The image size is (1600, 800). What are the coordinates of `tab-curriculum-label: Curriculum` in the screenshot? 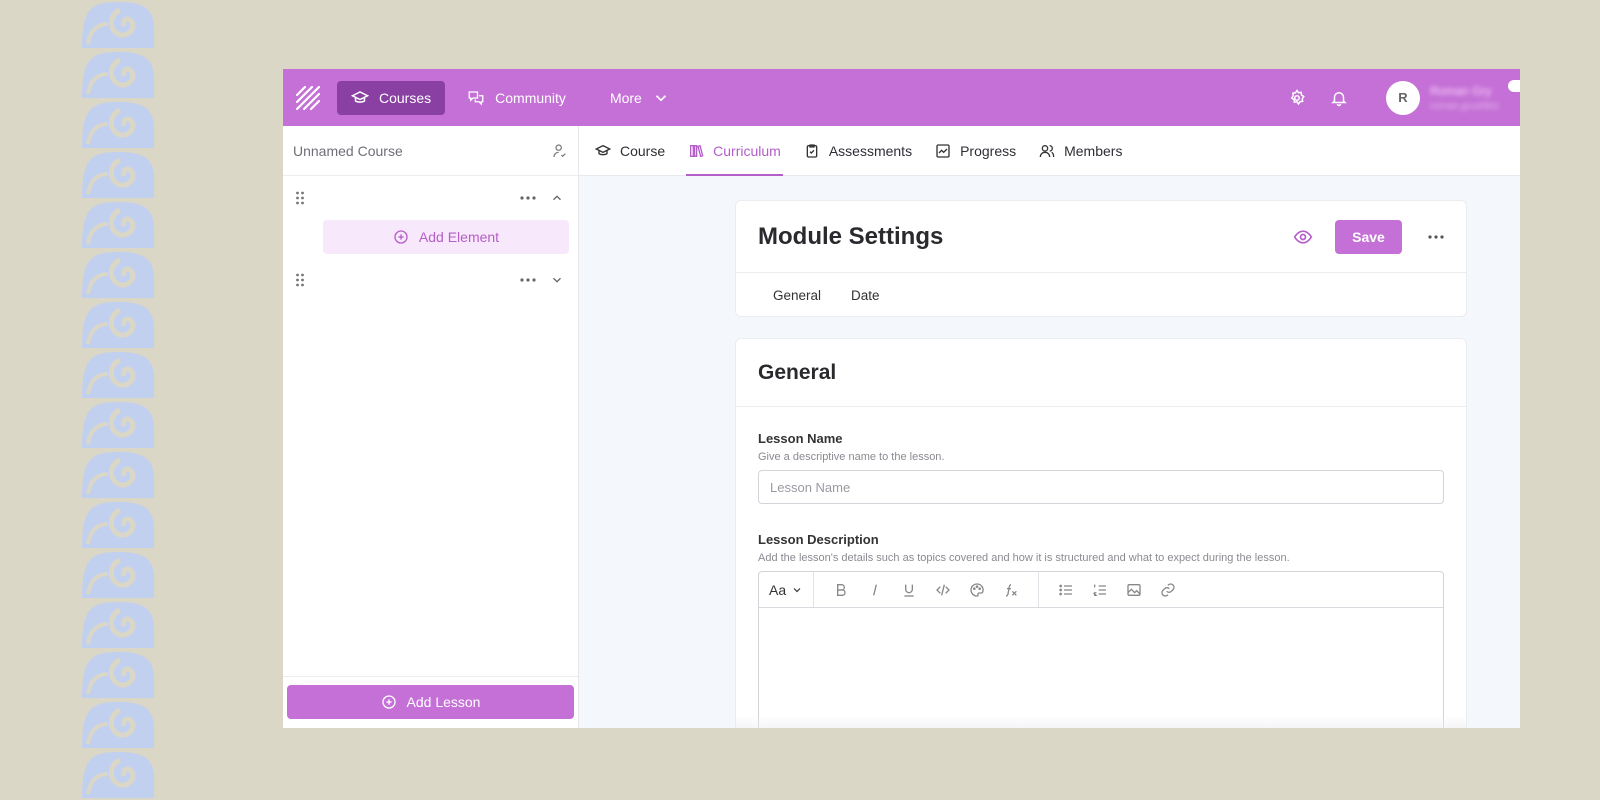 It's located at (747, 150).